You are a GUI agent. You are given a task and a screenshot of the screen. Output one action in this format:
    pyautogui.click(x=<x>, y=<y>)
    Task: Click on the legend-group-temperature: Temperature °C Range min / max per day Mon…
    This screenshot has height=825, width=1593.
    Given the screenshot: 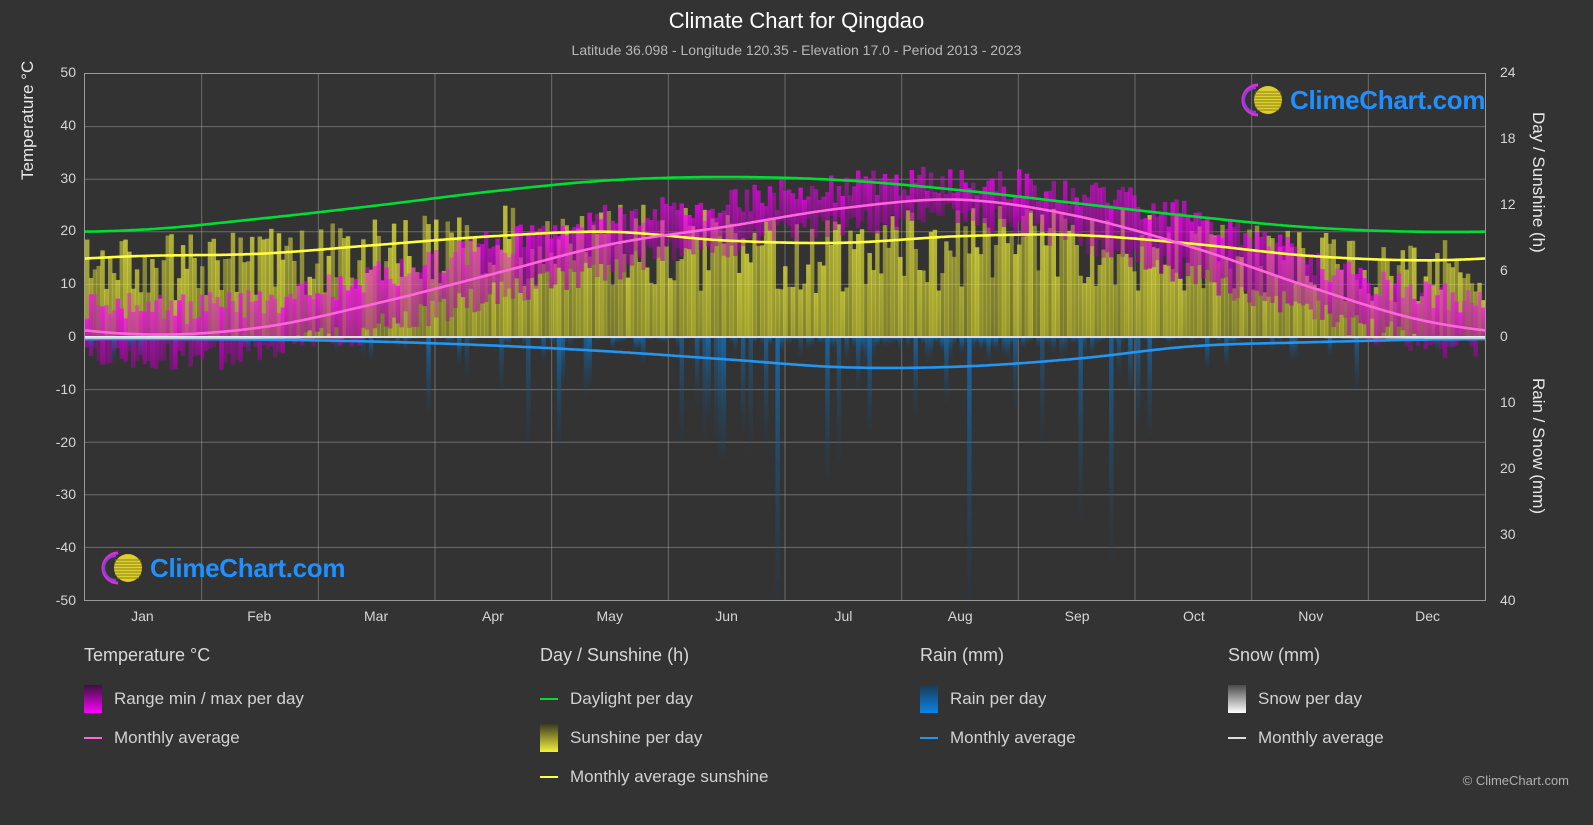 What is the action you would take?
    pyautogui.click(x=194, y=701)
    